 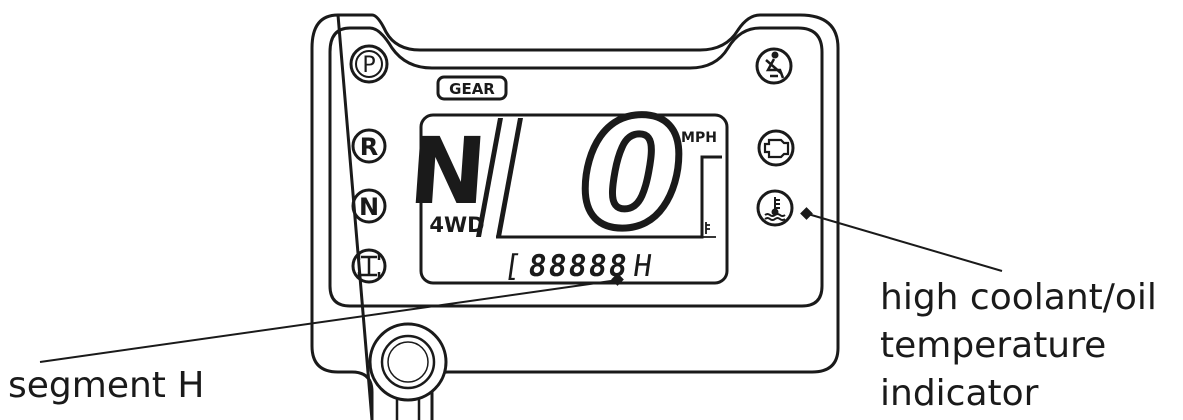 I want to click on coolant-temperature-indicator, so click(x=775, y=208).